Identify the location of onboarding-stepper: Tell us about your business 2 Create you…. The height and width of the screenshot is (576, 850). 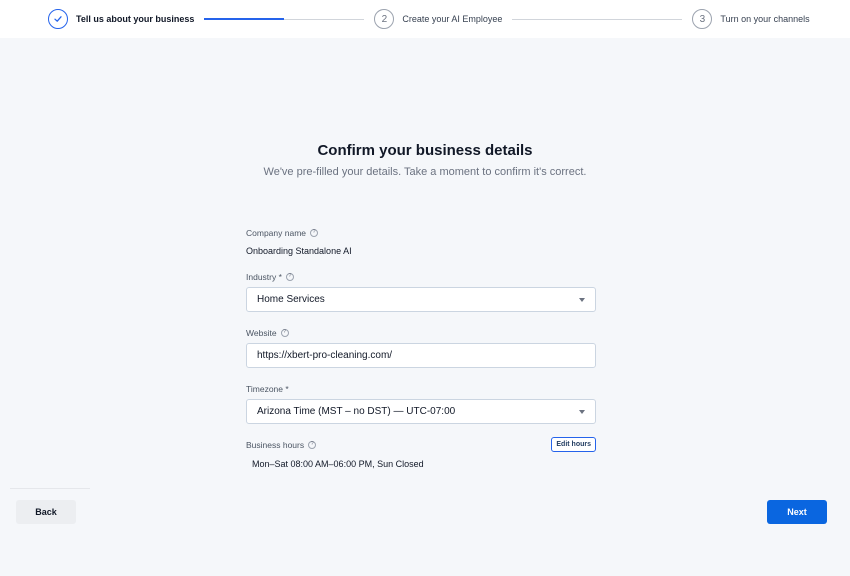
(425, 19).